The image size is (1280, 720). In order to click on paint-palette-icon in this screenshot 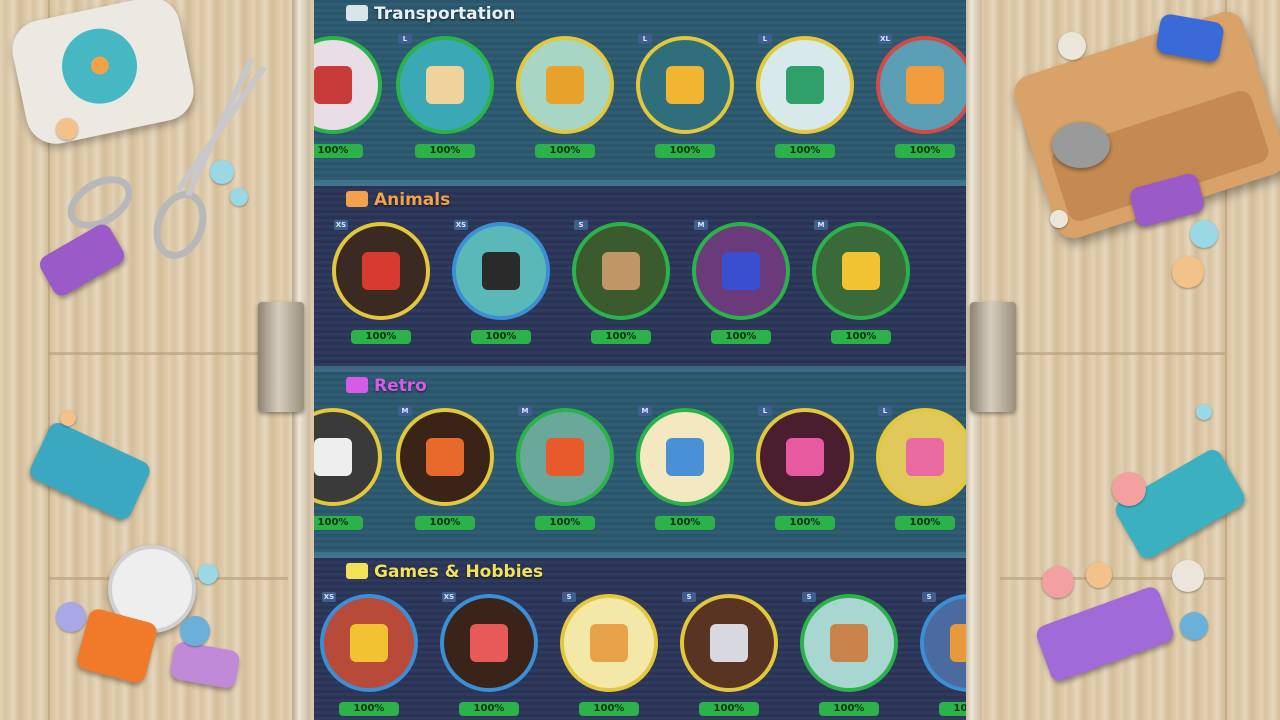, I will do `click(609, 643)`.